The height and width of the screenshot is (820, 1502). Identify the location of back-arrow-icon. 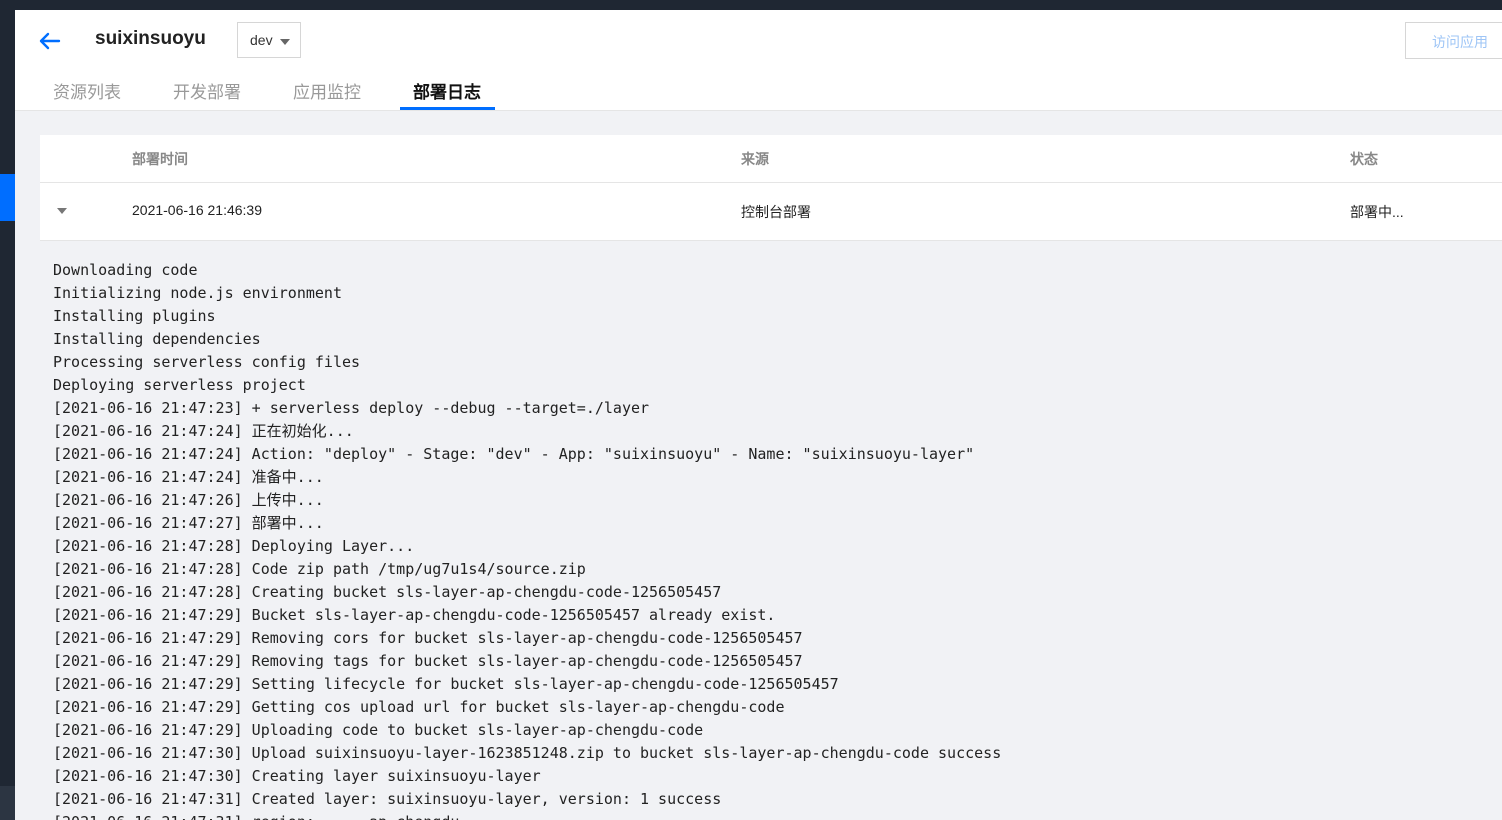
(49, 41).